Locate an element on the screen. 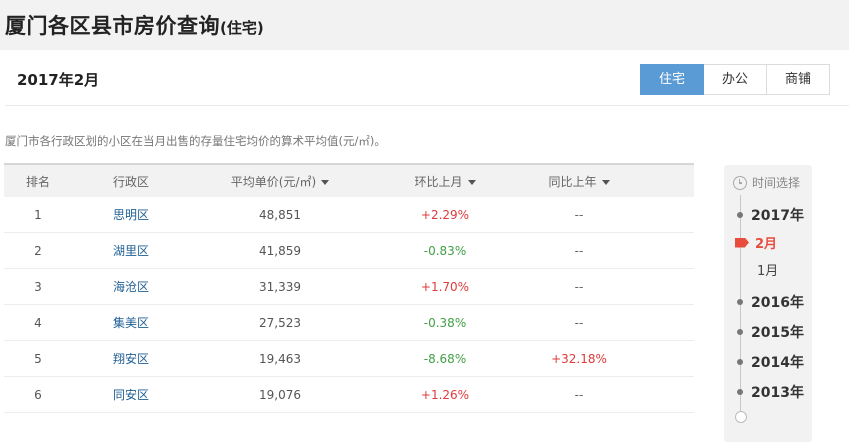 This screenshot has width=849, height=442. timeline-year-2016: 2016年 is located at coordinates (764, 302).